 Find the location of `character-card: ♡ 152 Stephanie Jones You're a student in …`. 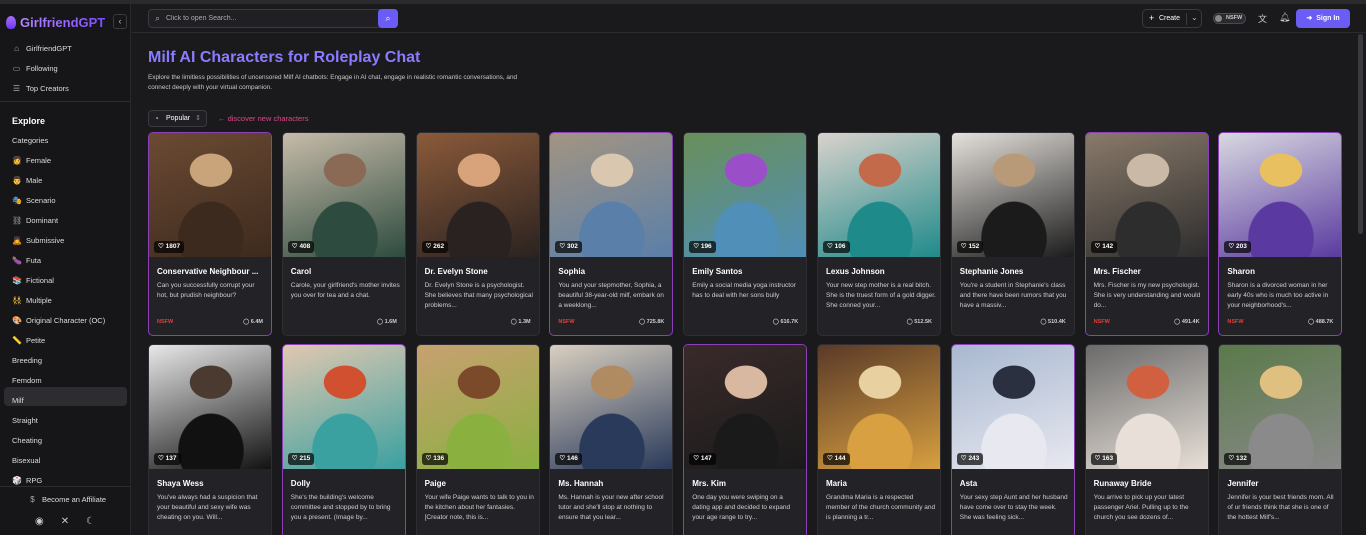

character-card: ♡ 152 Stephanie Jones You're a student in … is located at coordinates (1012, 234).